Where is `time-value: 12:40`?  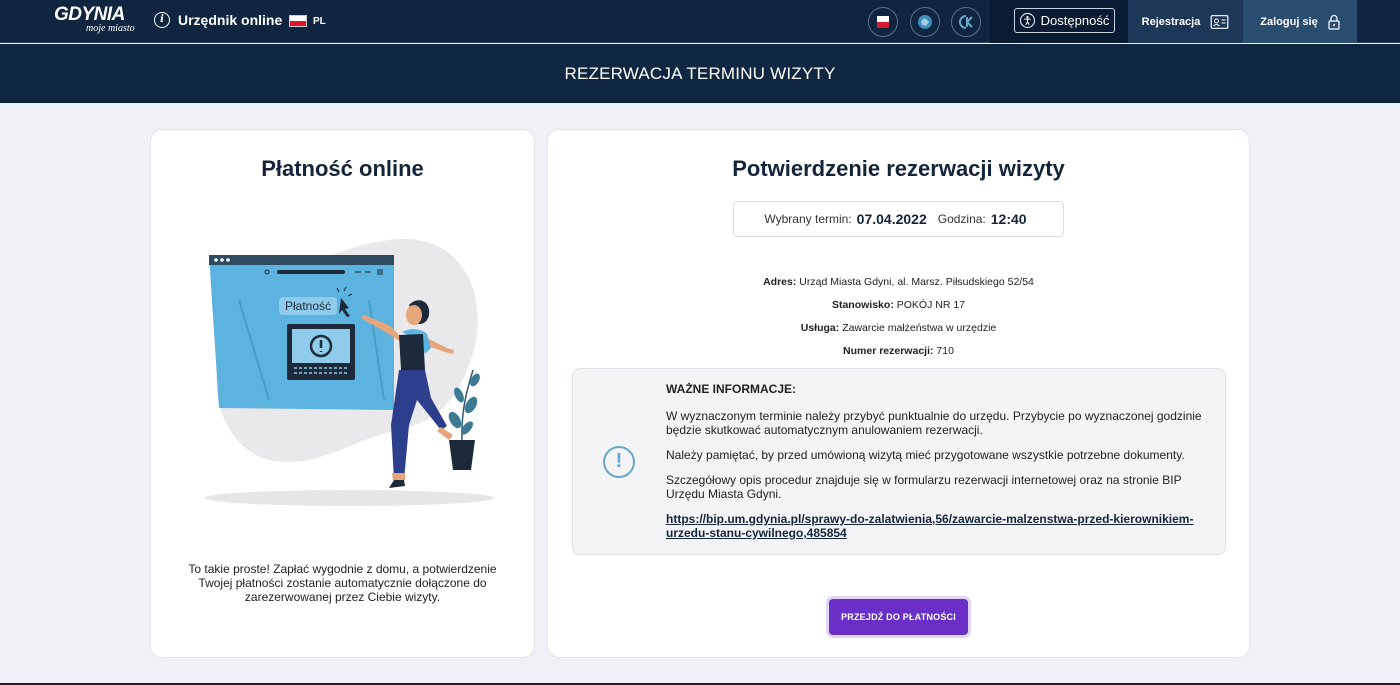 time-value: 12:40 is located at coordinates (1008, 219).